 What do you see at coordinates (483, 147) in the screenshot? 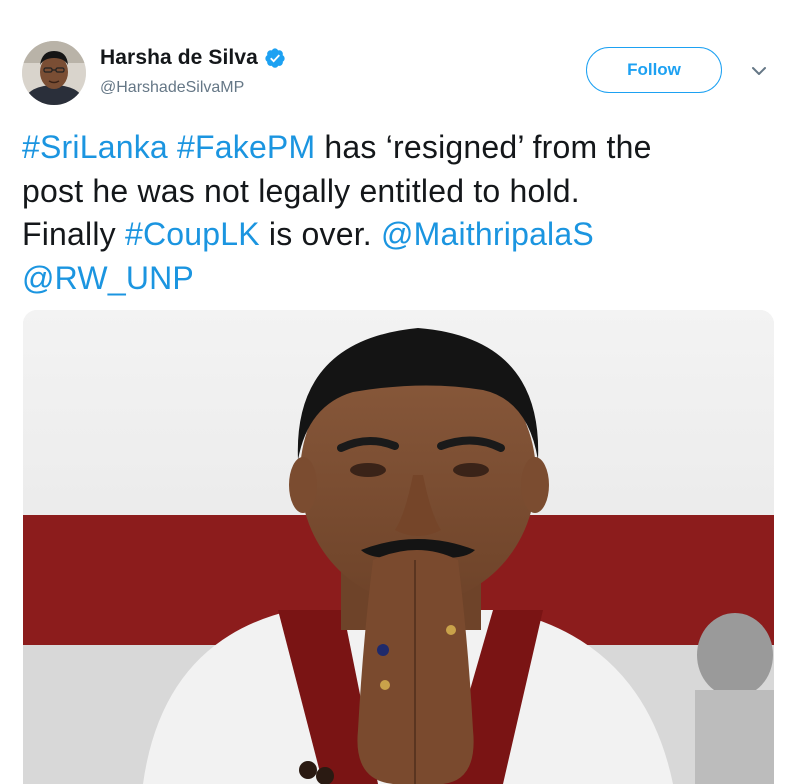
I see `tweet-text-fragment: has ‘resigned’ from the` at bounding box center [483, 147].